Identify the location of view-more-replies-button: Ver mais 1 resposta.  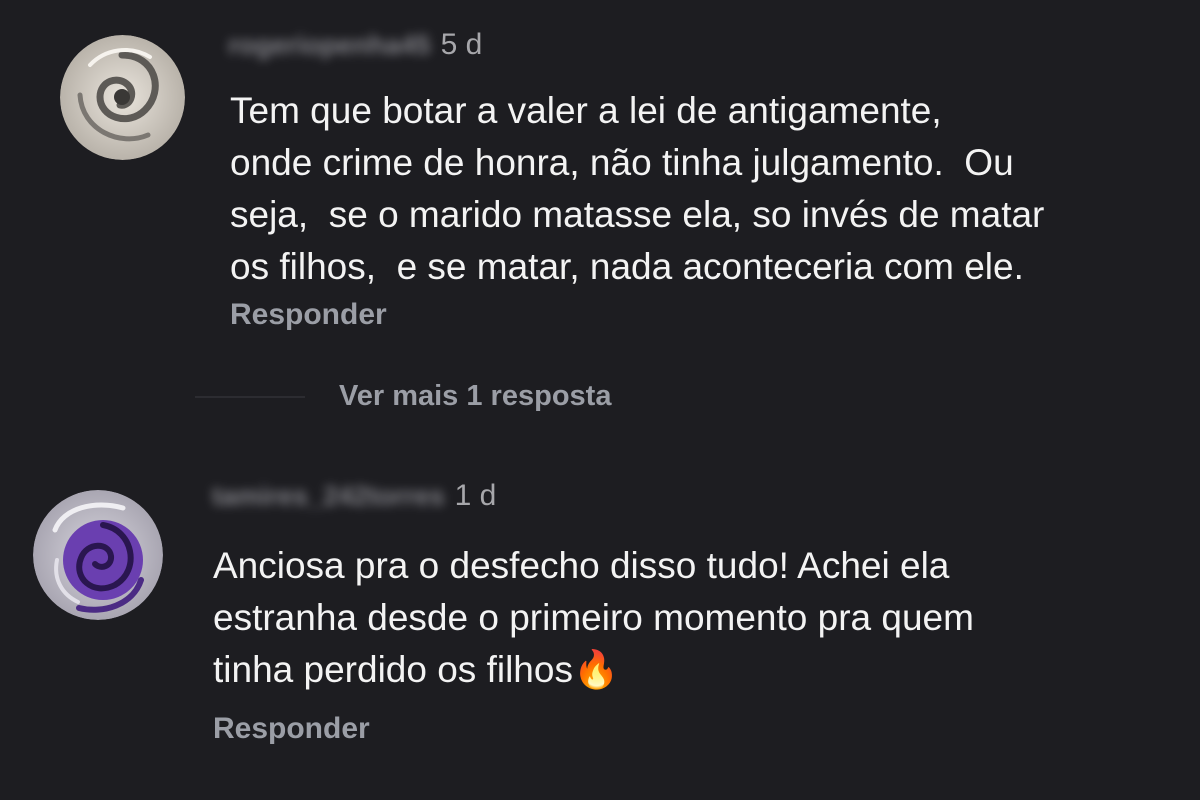
(475, 396).